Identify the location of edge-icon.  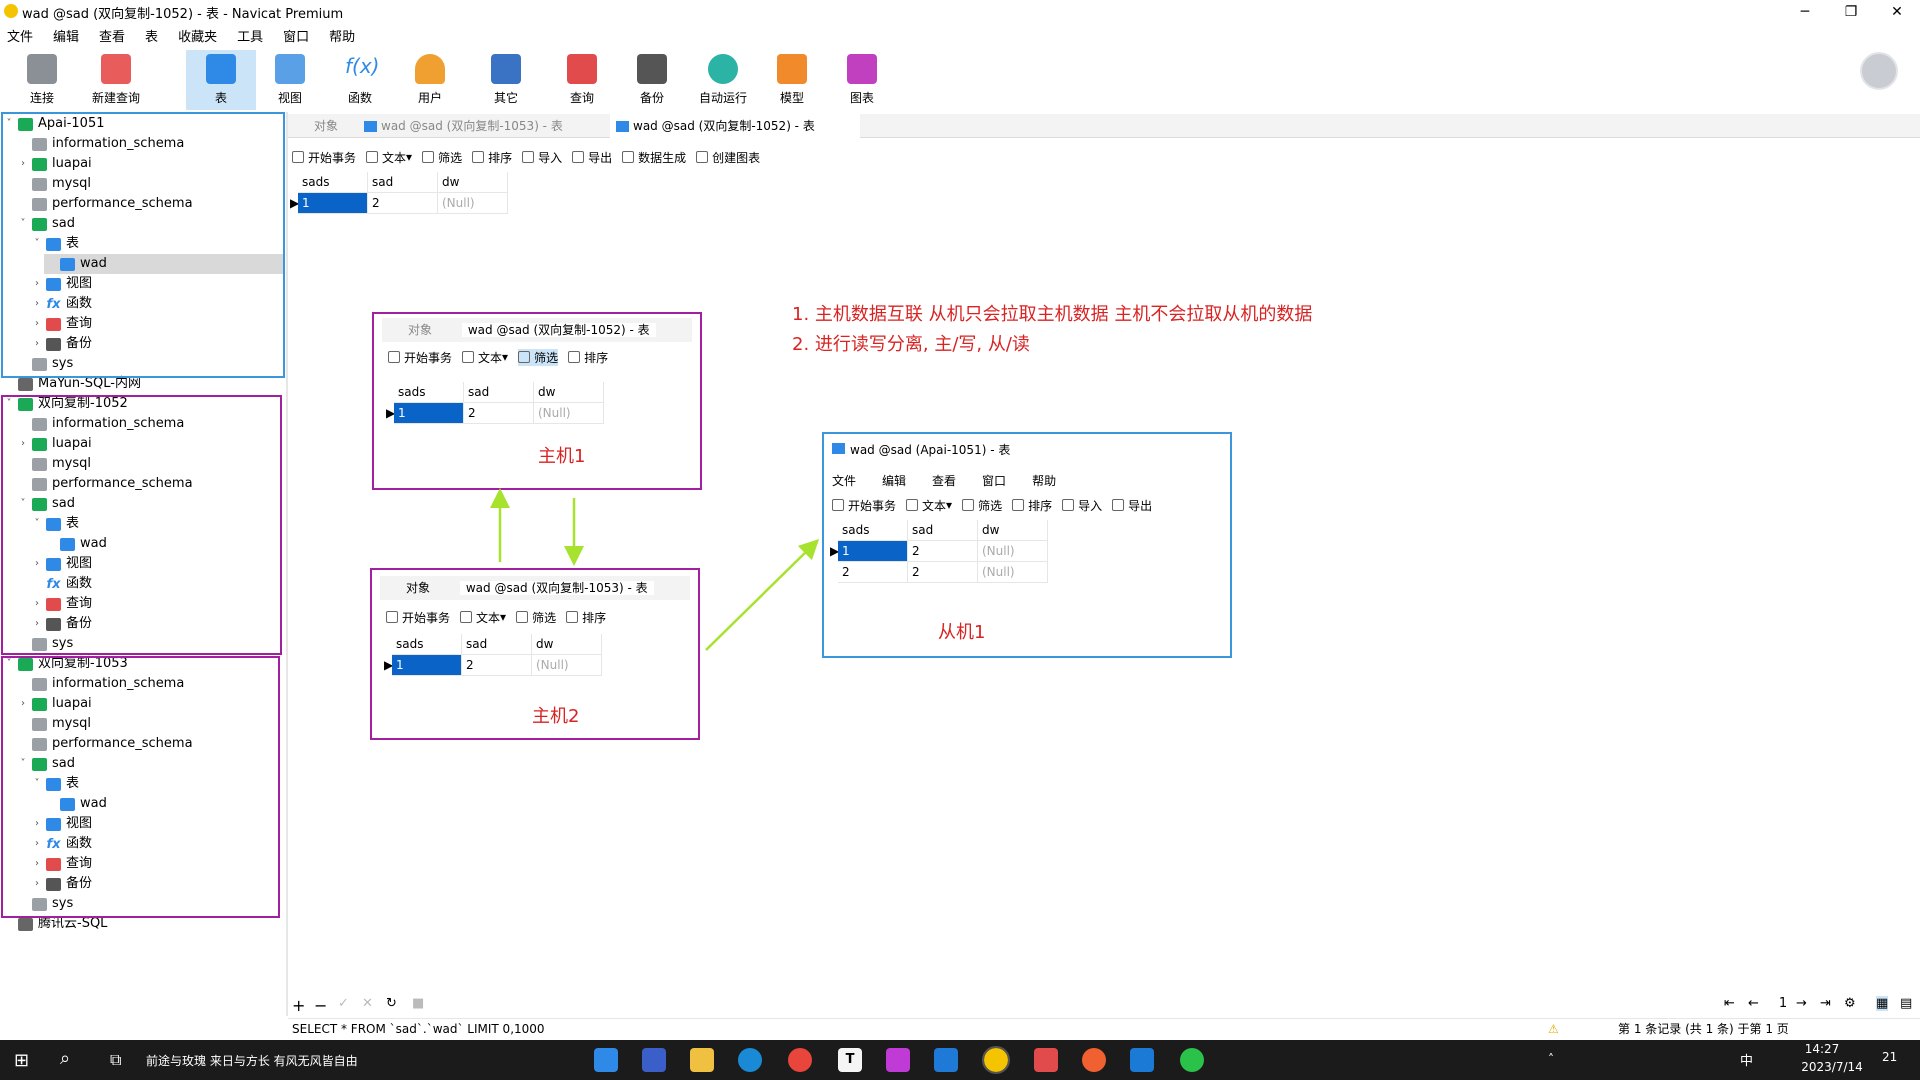
(750, 1060).